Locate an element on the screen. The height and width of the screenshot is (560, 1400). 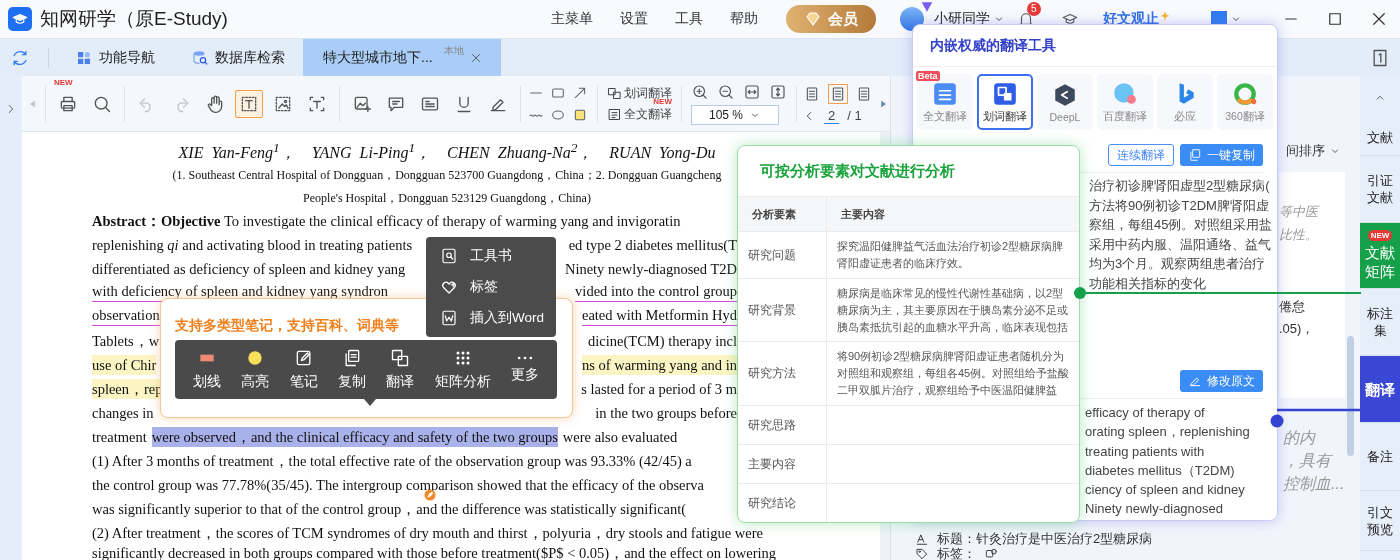
local-label: 本地 is located at coordinates (454, 51).